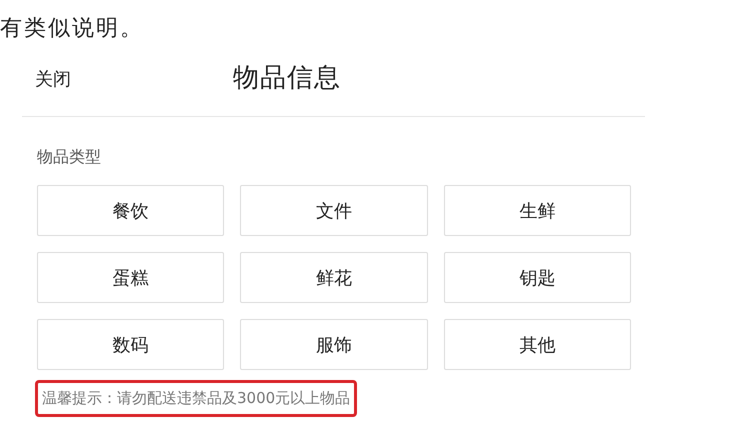 This screenshot has width=750, height=438. Describe the element at coordinates (334, 210) in the screenshot. I see `category-button: 文件` at that location.